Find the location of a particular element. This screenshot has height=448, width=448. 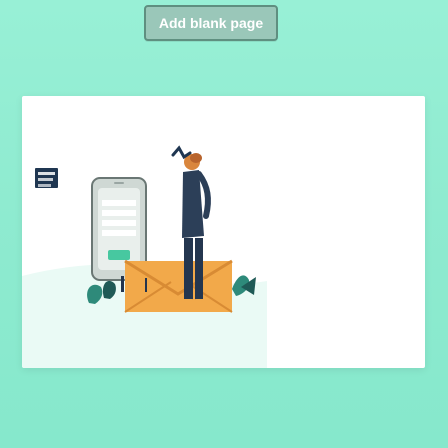

envelope-icon is located at coordinates (178, 286).